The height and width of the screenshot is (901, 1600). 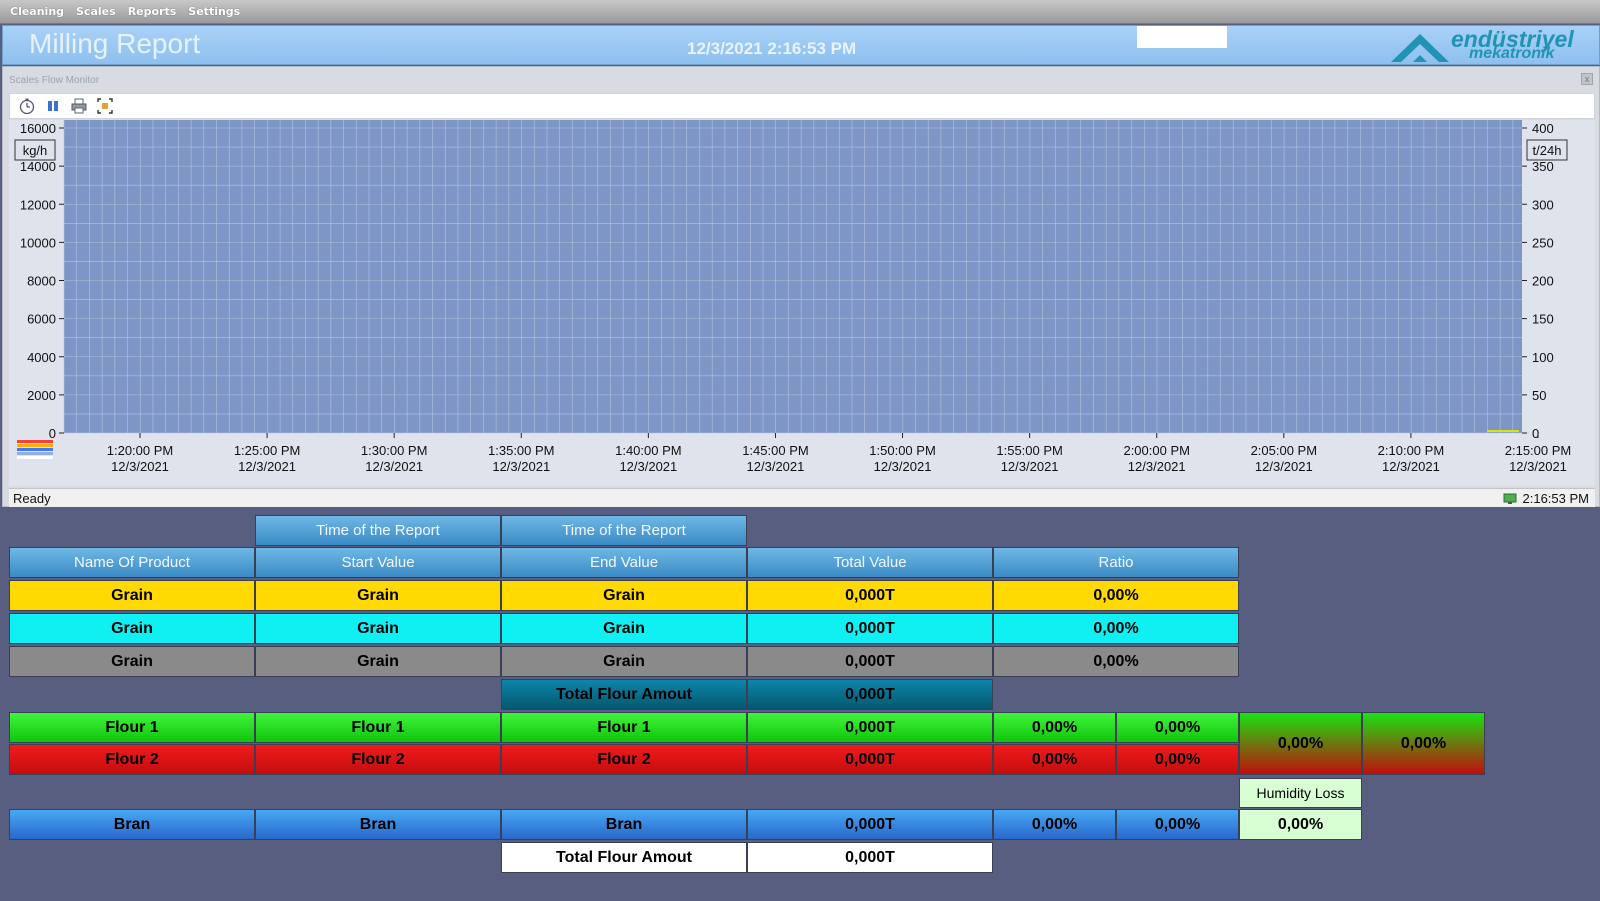 What do you see at coordinates (624, 727) in the screenshot?
I see `flour-1-end: Flour 1` at bounding box center [624, 727].